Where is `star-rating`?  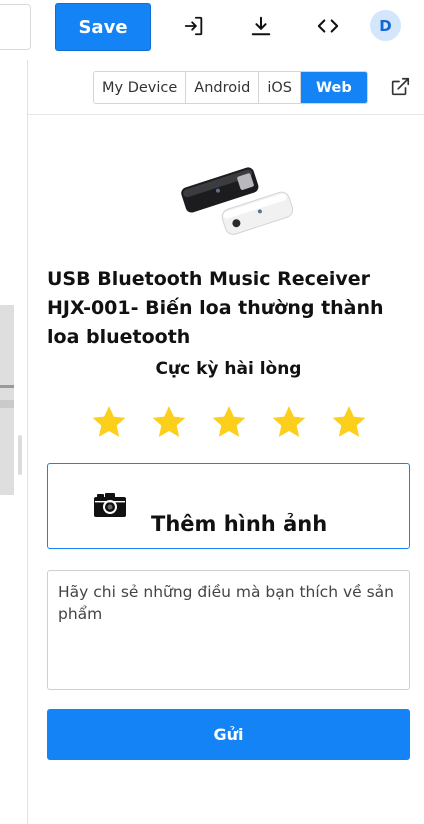 star-rating is located at coordinates (229, 422).